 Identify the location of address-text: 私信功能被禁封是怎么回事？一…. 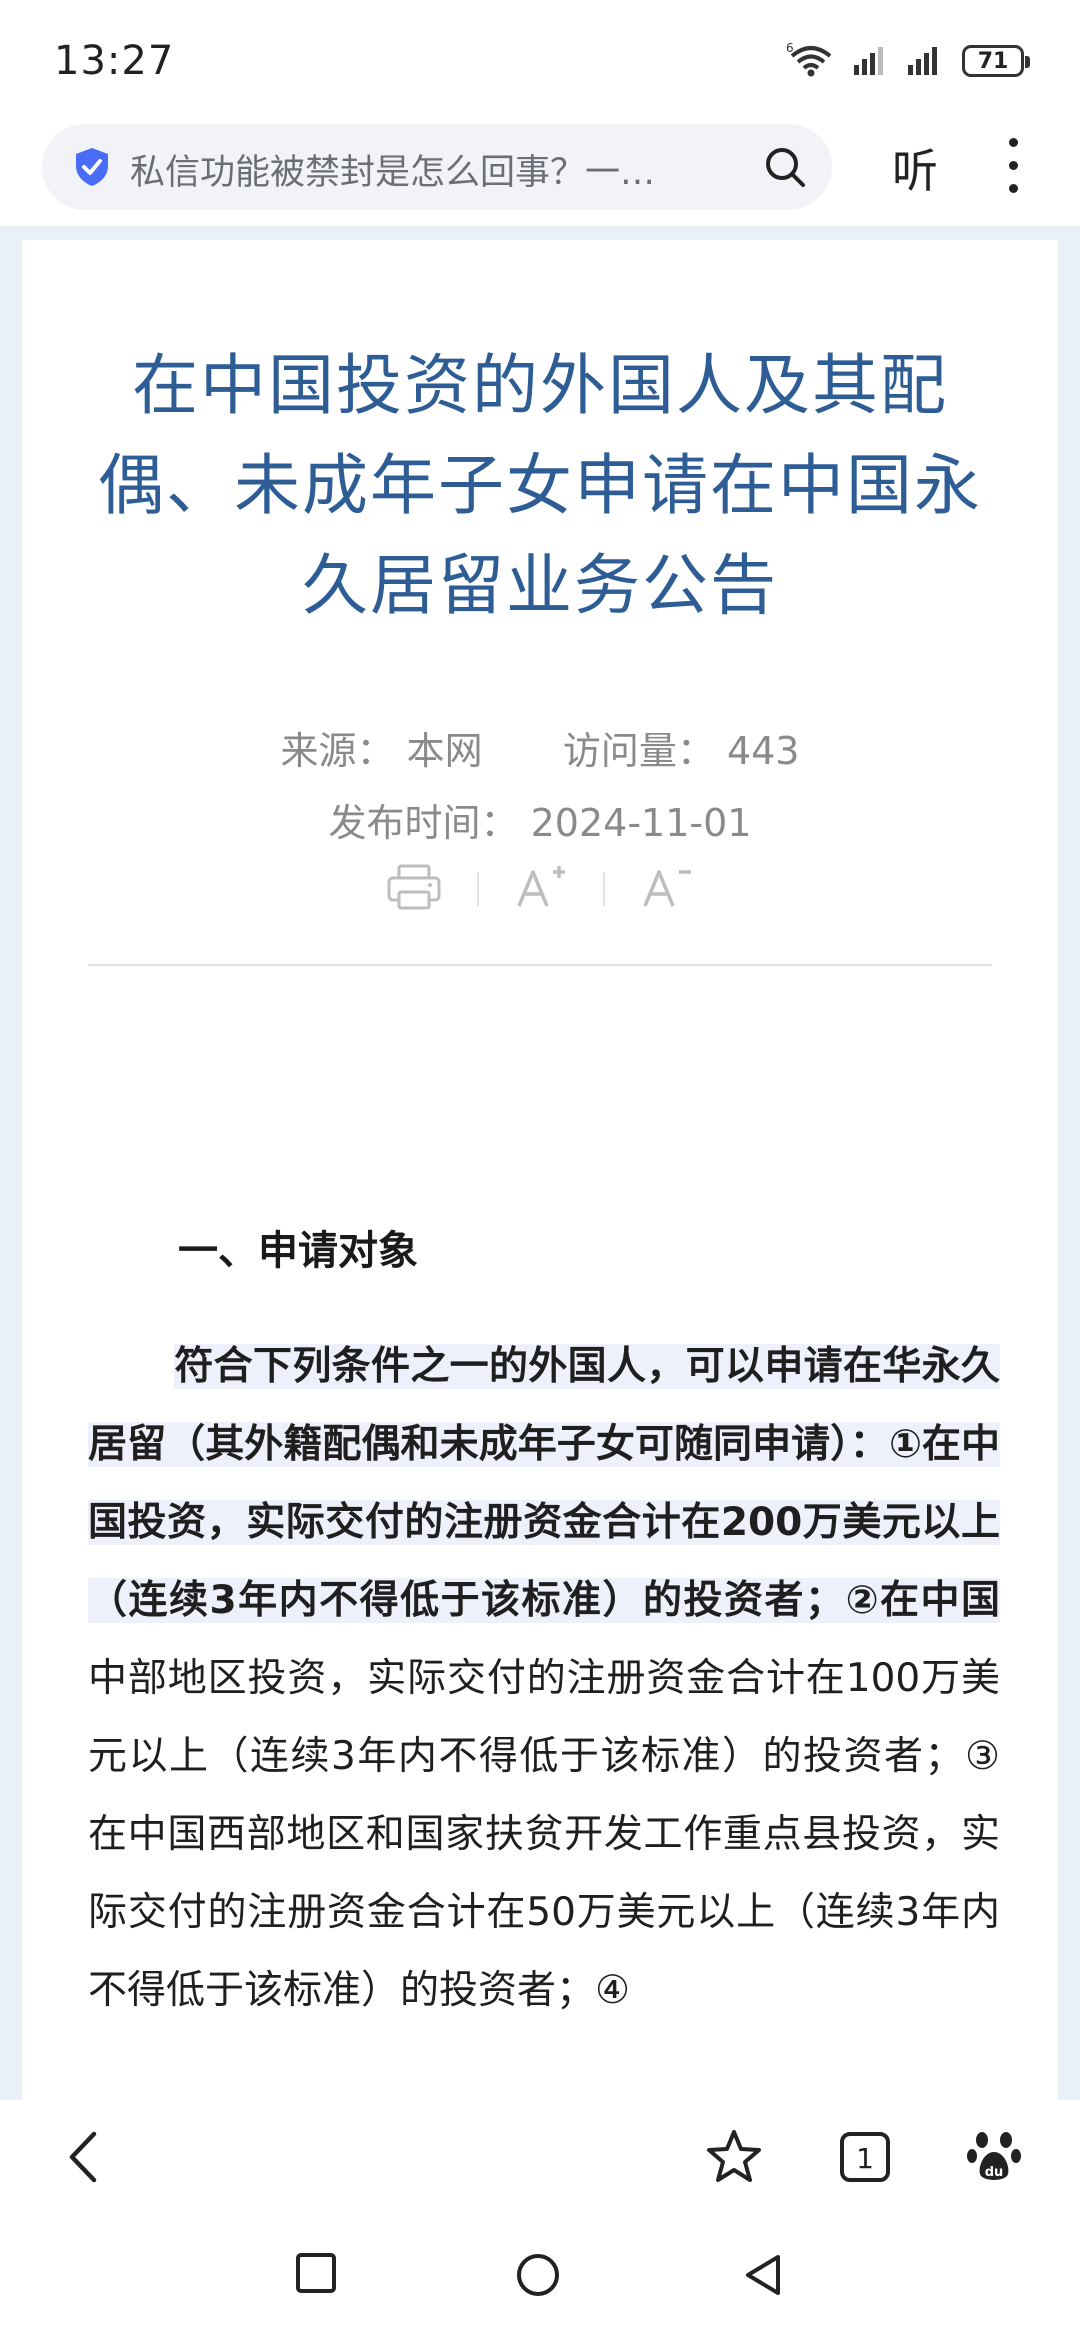
(450, 169).